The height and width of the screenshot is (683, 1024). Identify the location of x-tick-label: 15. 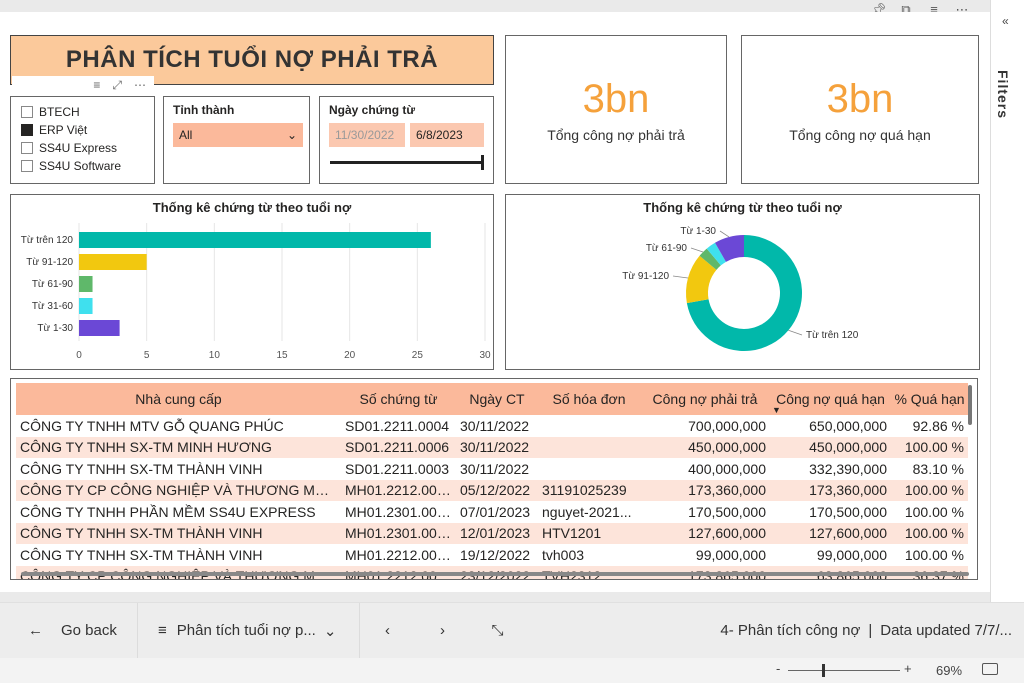
(282, 355).